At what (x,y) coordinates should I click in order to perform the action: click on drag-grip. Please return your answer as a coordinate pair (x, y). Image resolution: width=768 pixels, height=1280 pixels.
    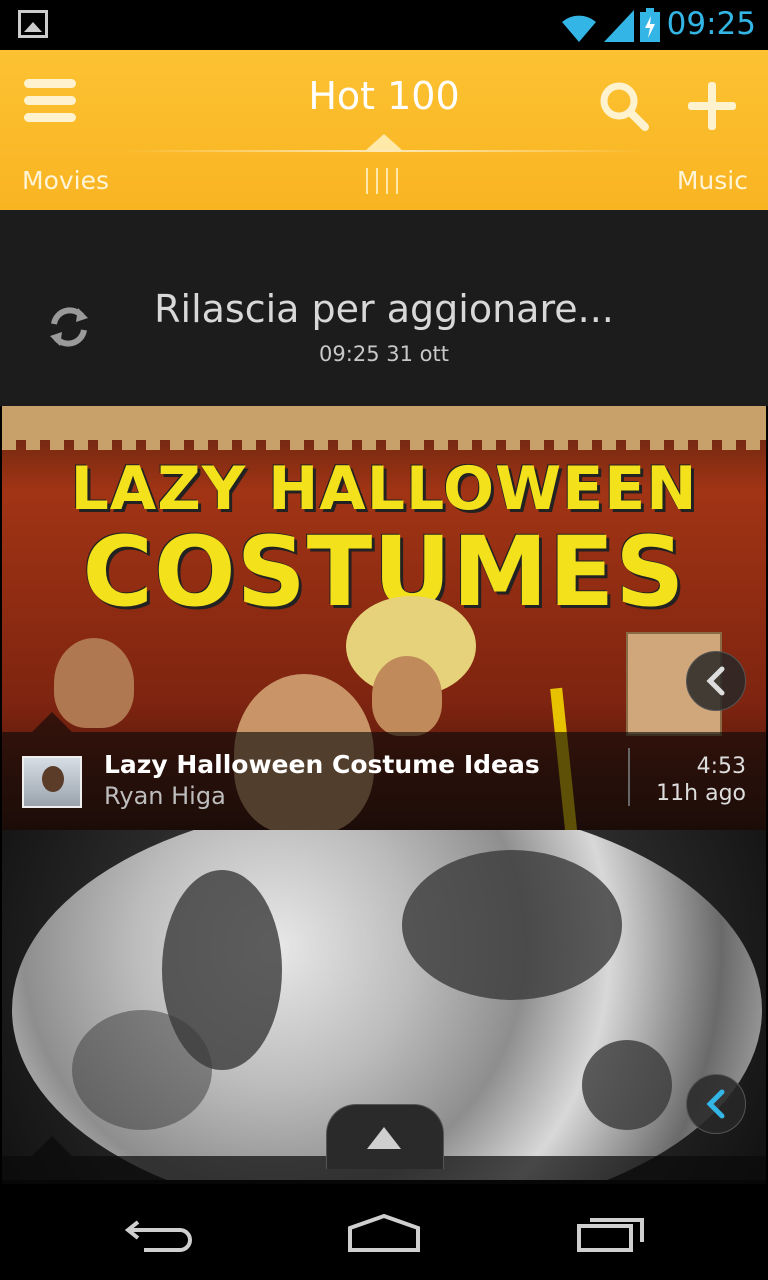
    Looking at the image, I should click on (384, 181).